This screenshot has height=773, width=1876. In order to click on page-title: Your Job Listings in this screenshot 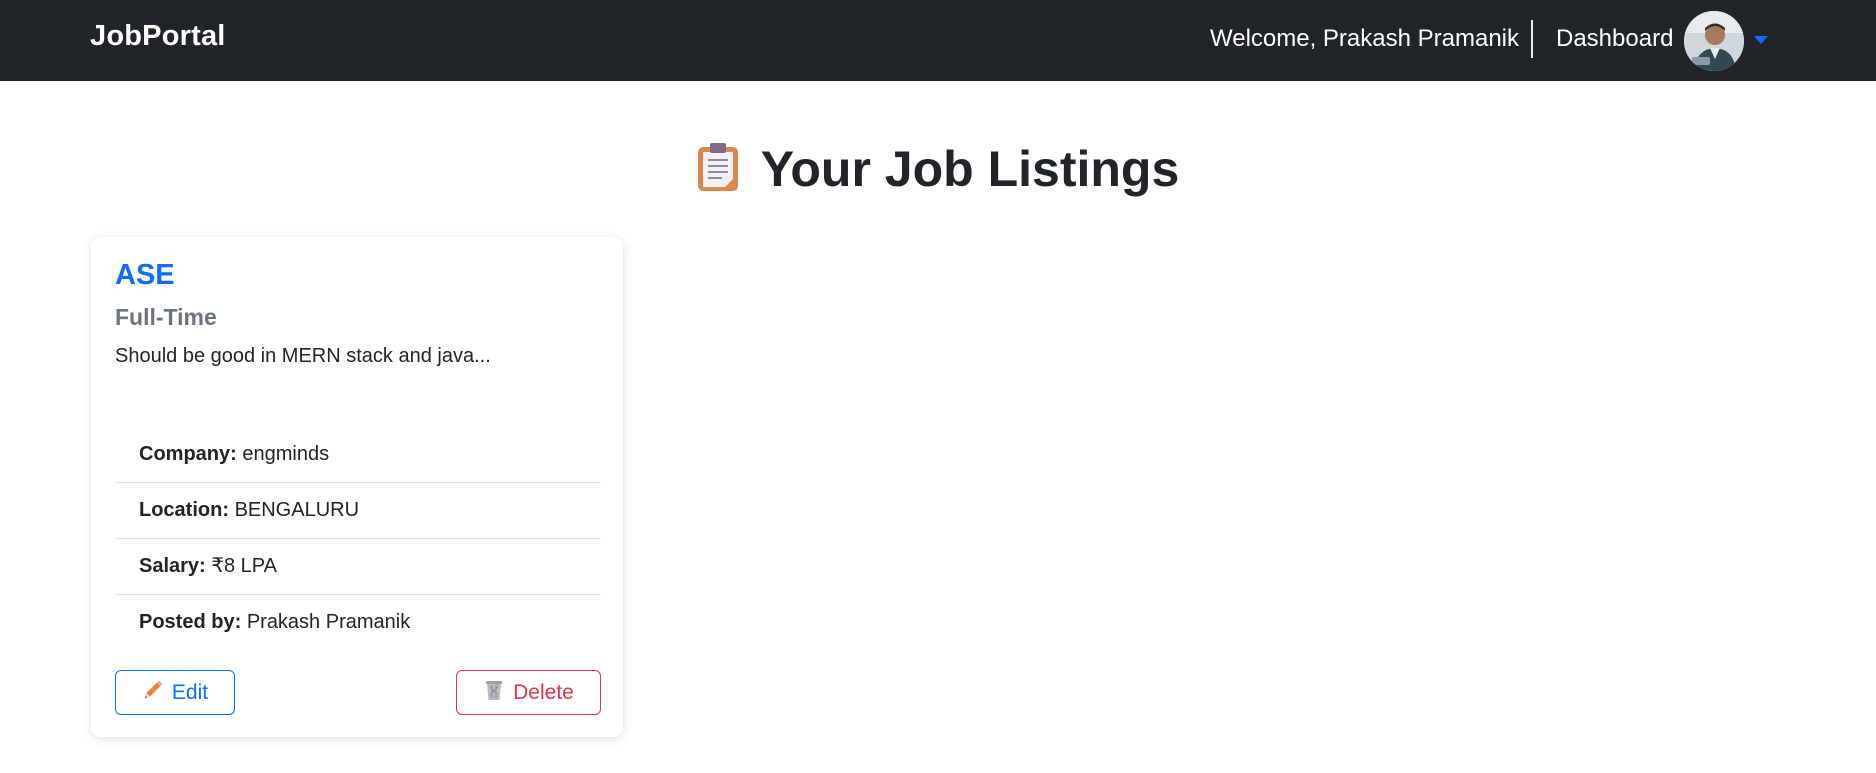, I will do `click(938, 172)`.